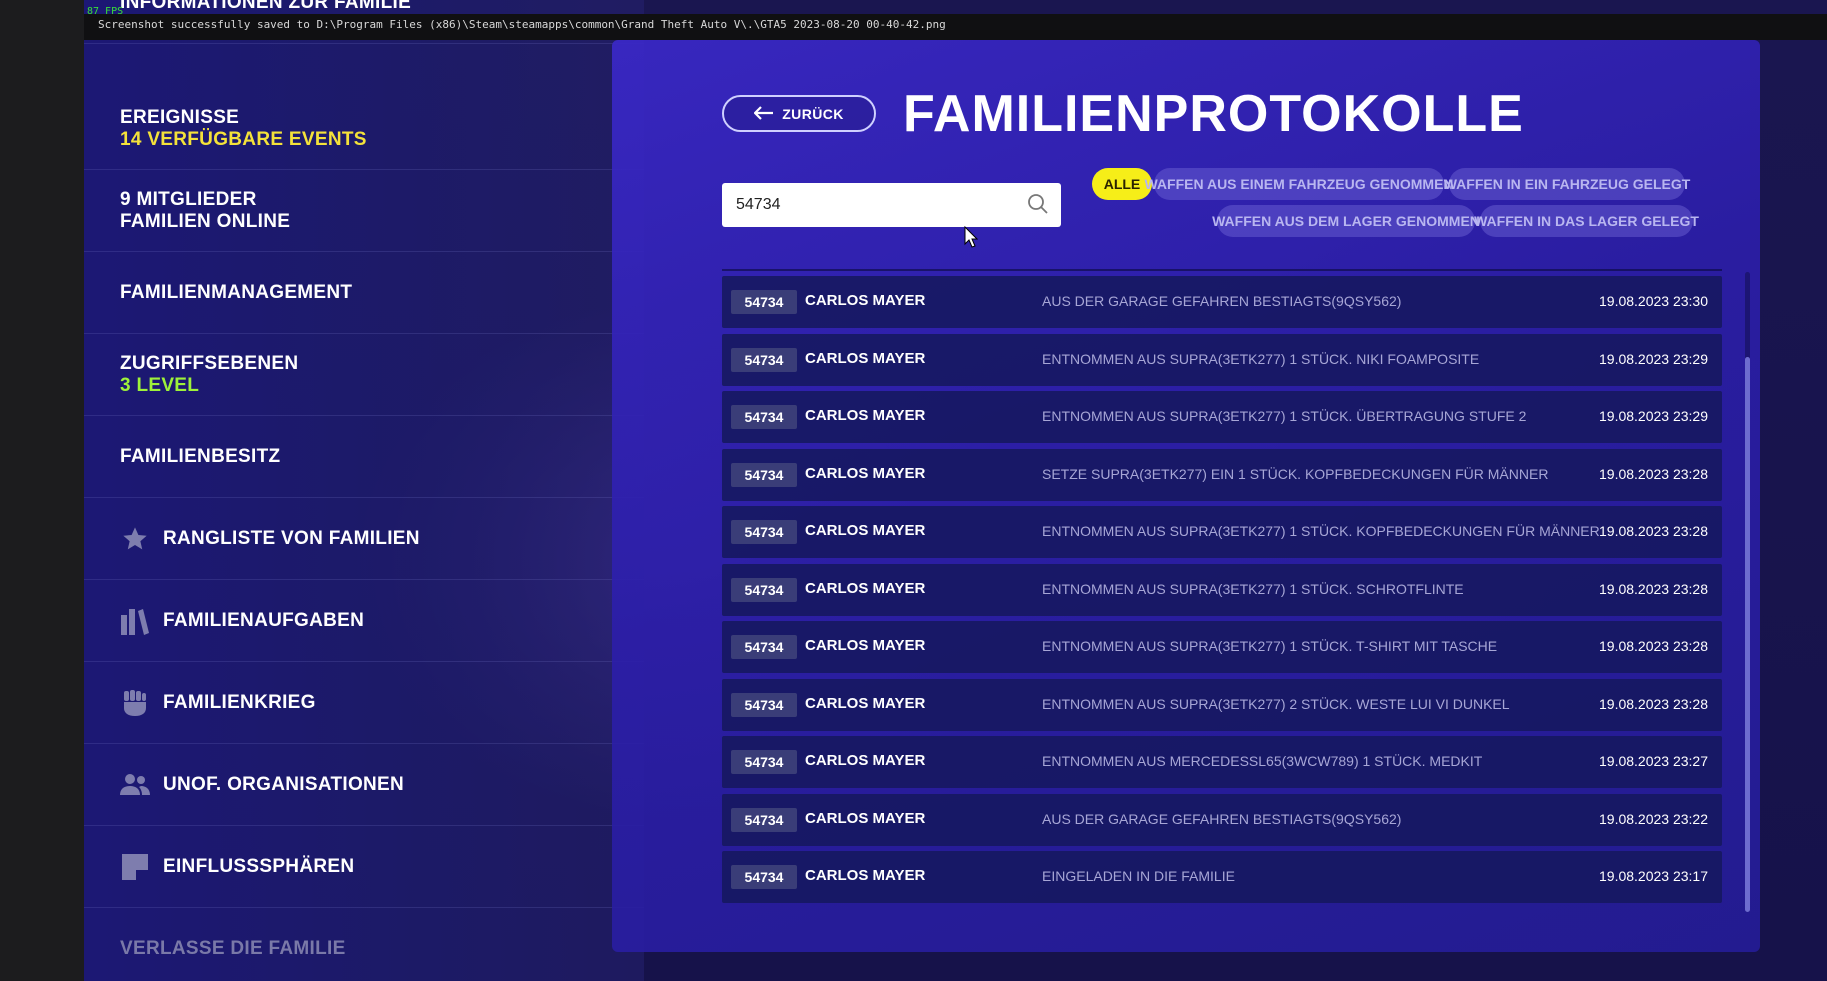  Describe the element at coordinates (1747, 634) in the screenshot. I see `scrollbar-thumb` at that location.